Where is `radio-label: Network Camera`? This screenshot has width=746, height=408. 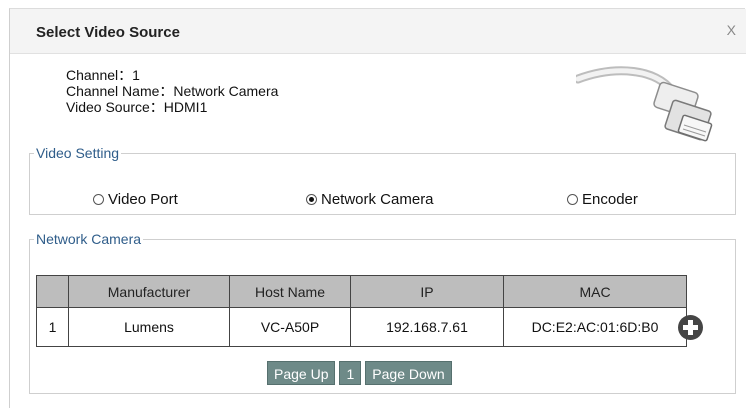
radio-label: Network Camera is located at coordinates (377, 199).